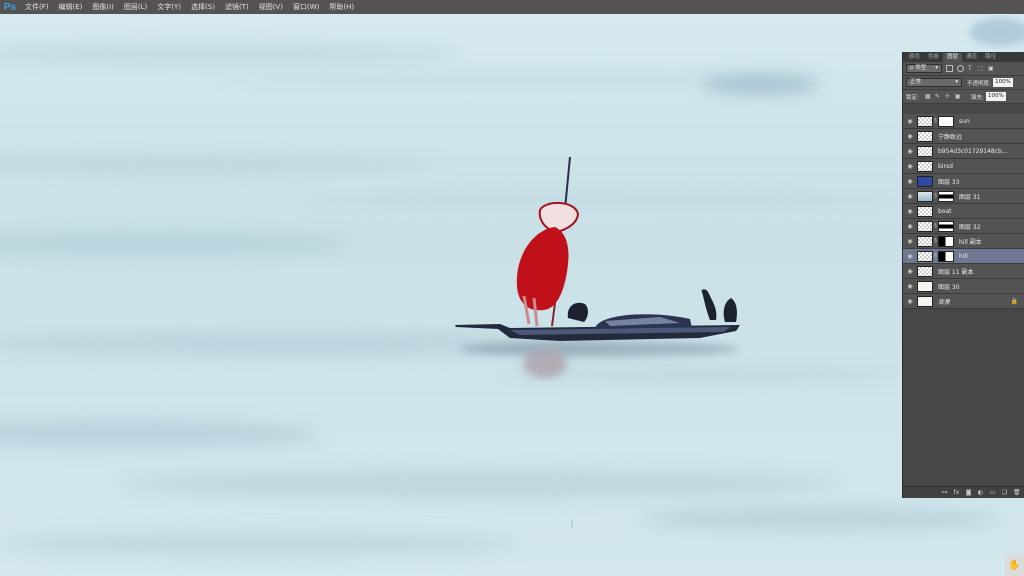  I want to click on tab-channels: 通道, so click(971, 57).